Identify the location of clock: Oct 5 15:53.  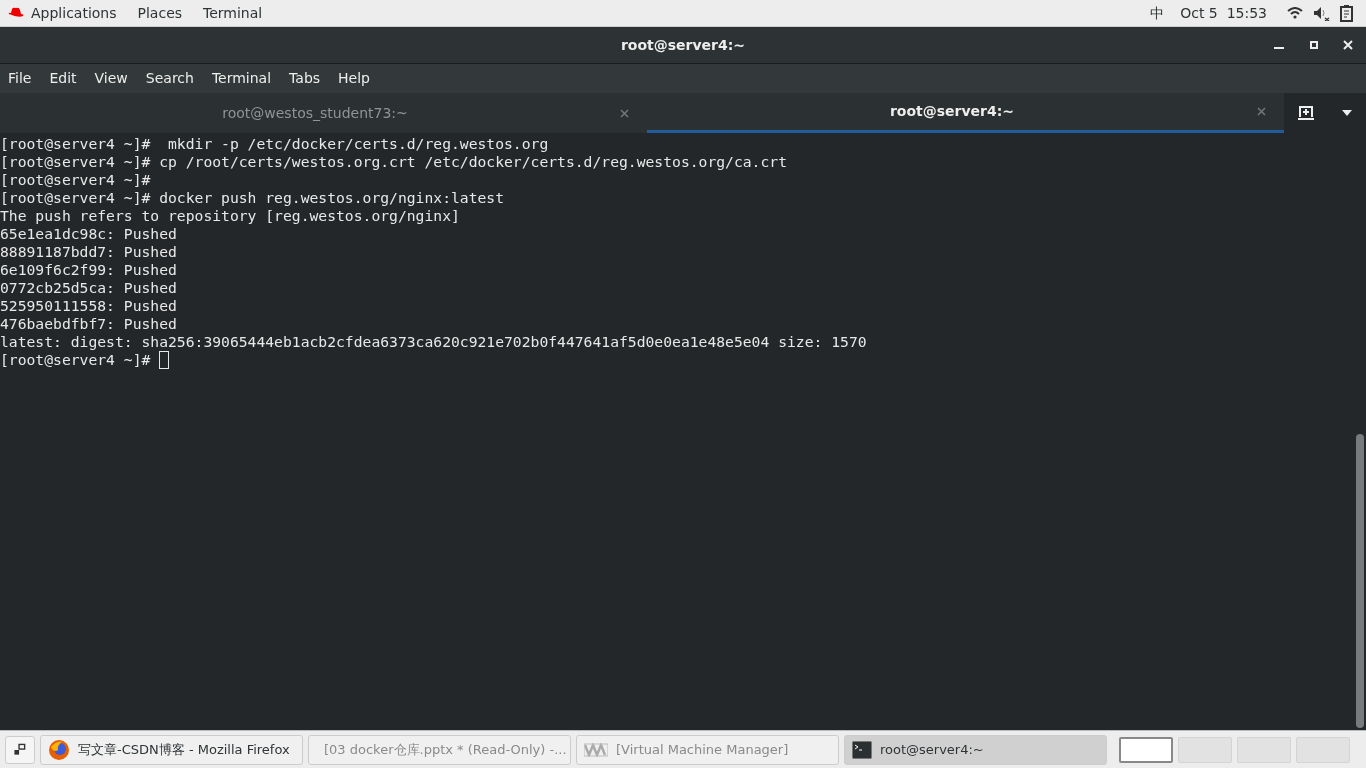
(1223, 13).